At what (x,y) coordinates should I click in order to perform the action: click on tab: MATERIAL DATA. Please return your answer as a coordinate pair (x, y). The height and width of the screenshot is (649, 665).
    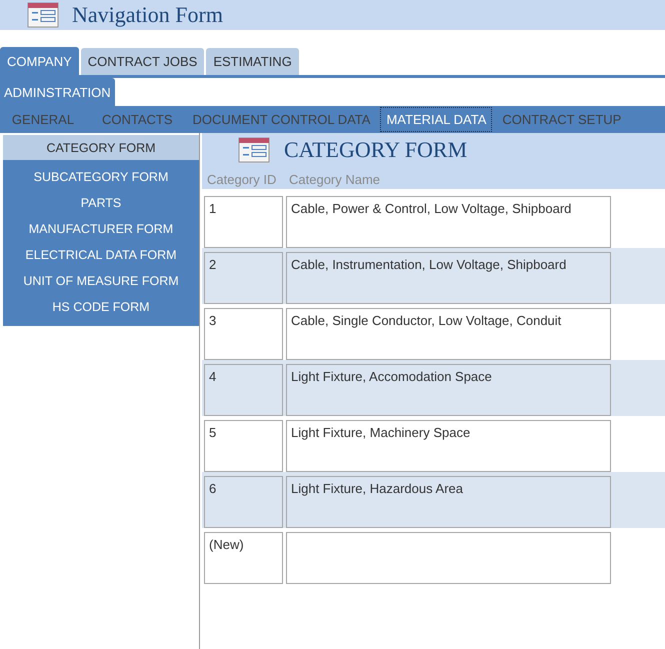
    Looking at the image, I should click on (436, 119).